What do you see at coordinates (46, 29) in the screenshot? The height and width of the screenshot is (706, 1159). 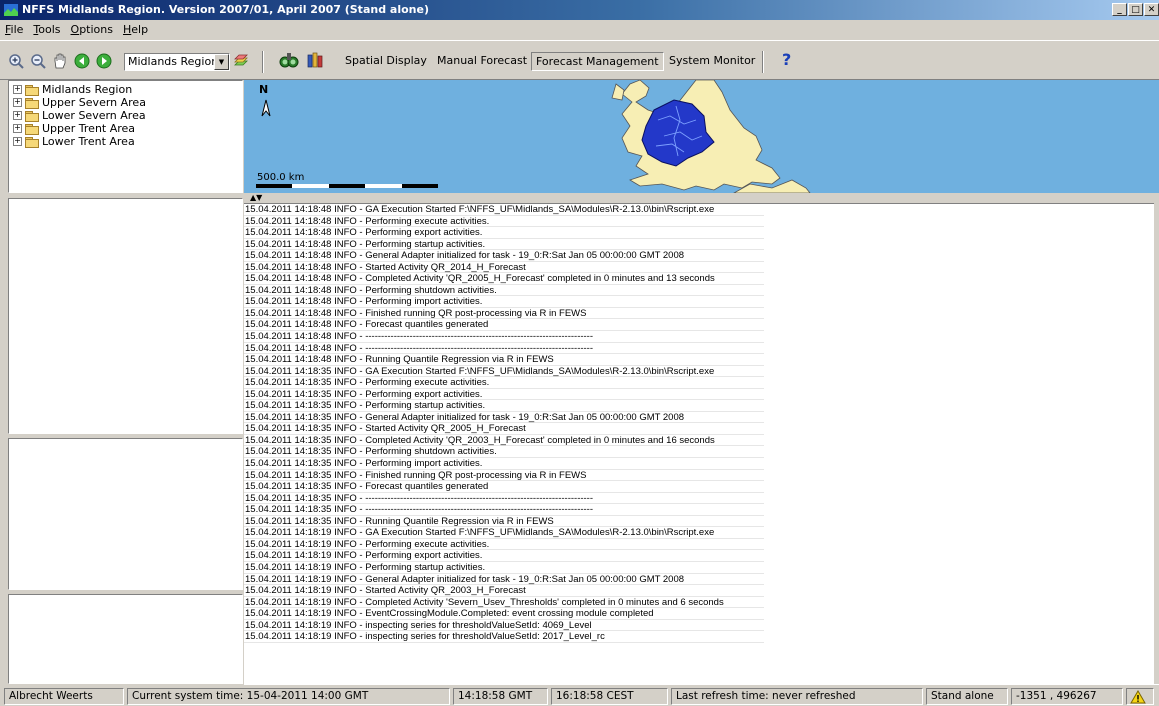 I see `menu-tools: Tools` at bounding box center [46, 29].